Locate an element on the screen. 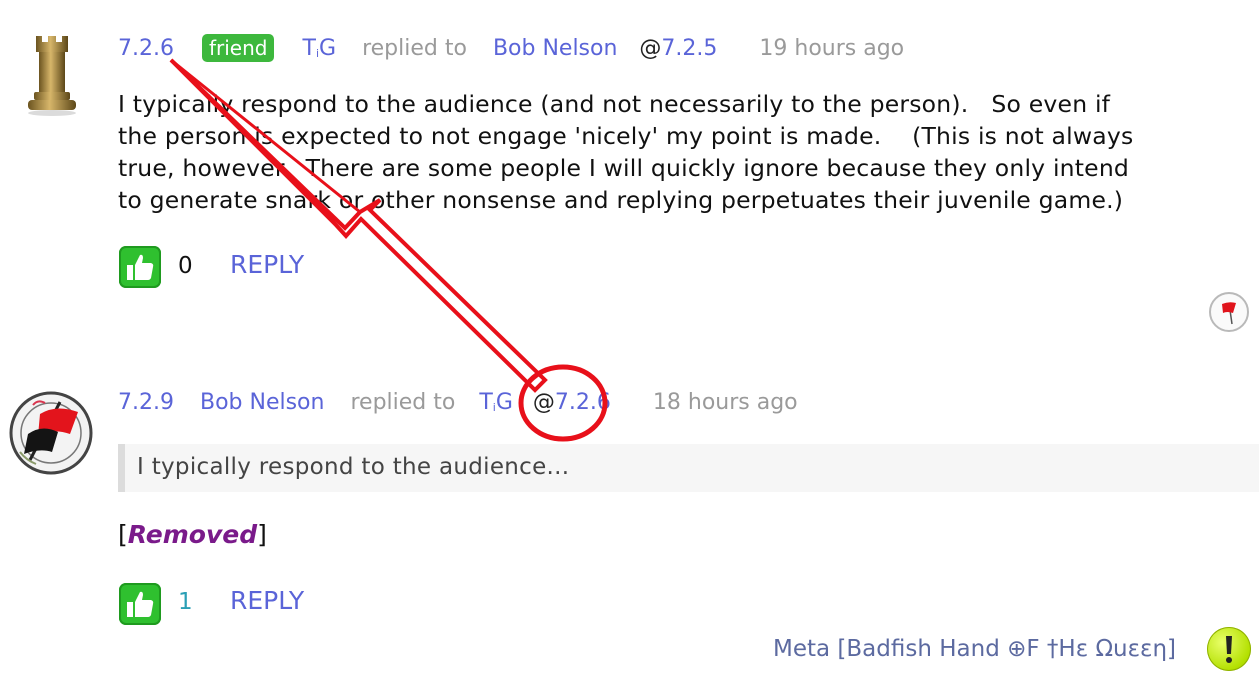 This screenshot has height=681, width=1259. removed-label: Removed is located at coordinates (192, 534).